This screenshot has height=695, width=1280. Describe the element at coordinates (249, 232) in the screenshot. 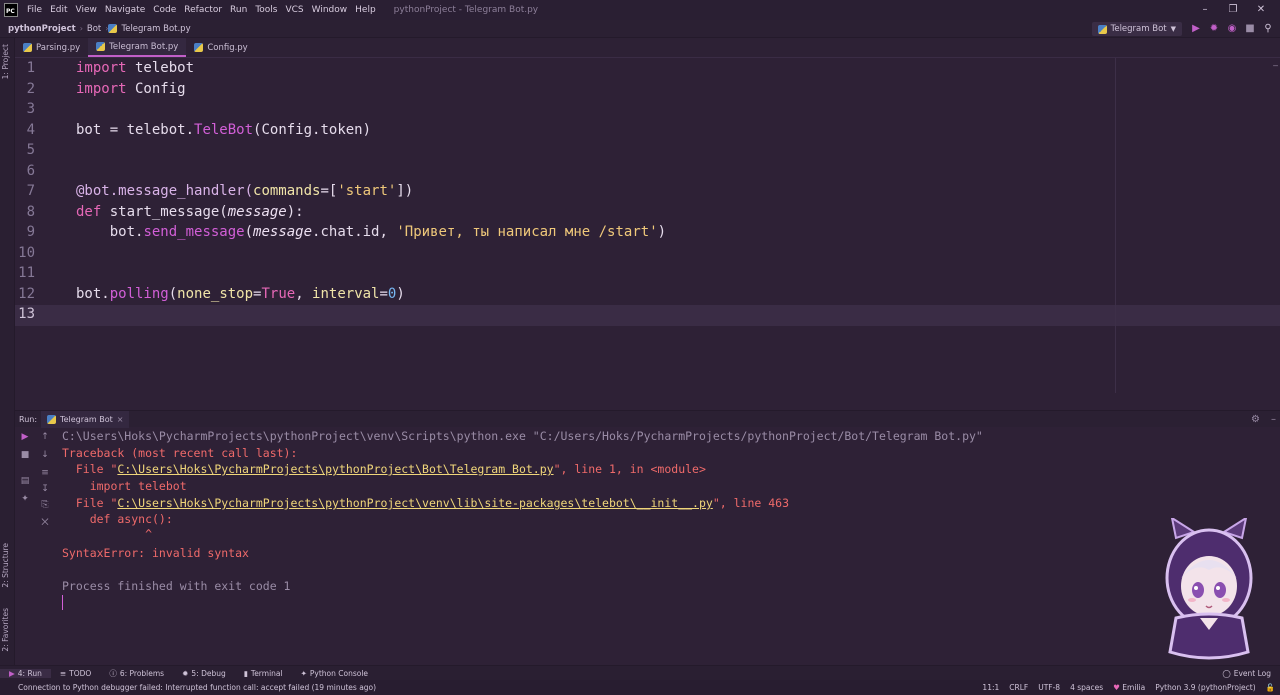

I see `punct: (` at that location.